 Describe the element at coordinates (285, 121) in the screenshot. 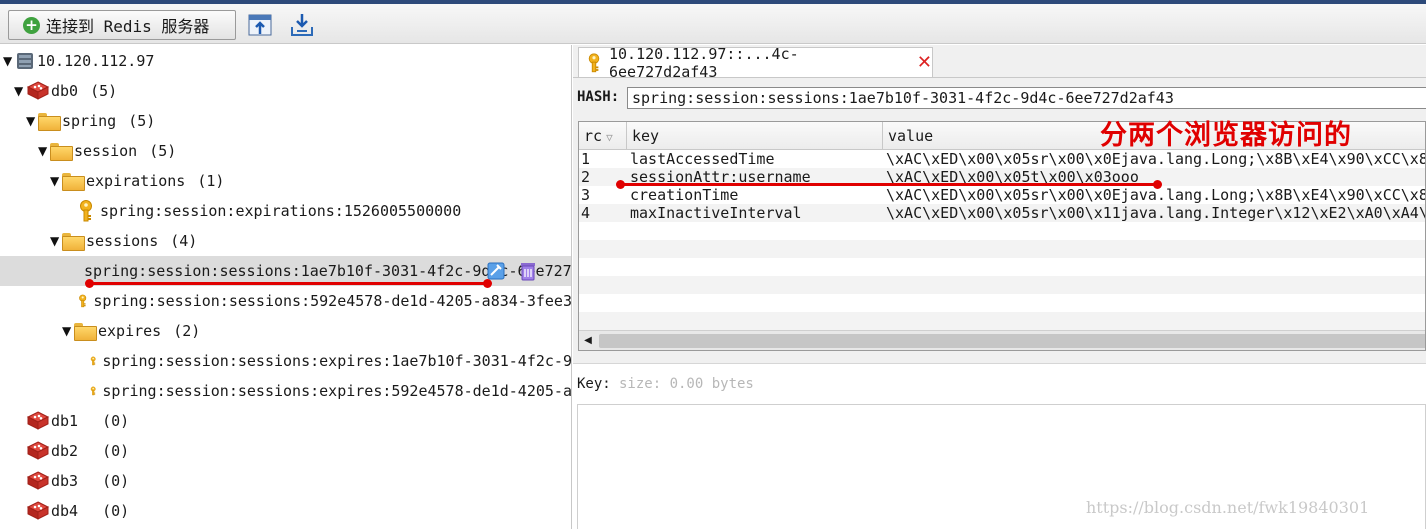

I see `tree-folder-spring: ▼ spring (5)` at that location.